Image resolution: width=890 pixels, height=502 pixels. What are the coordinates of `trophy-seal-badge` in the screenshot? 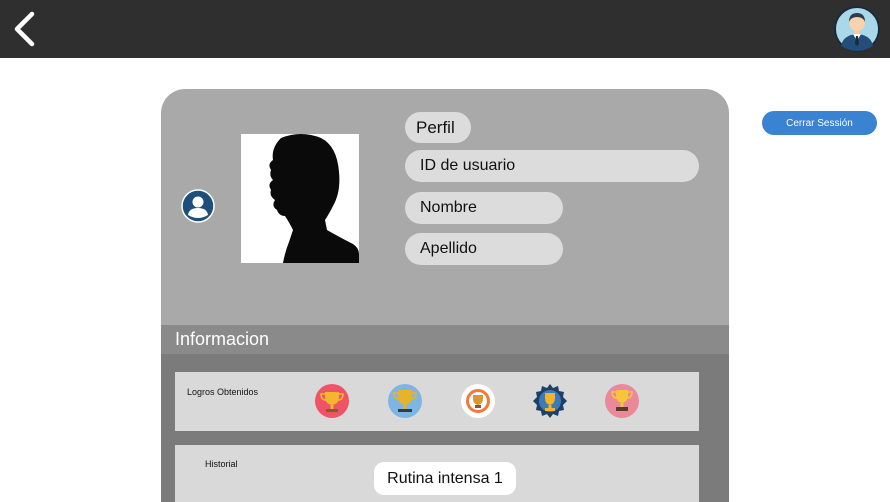 It's located at (550, 401).